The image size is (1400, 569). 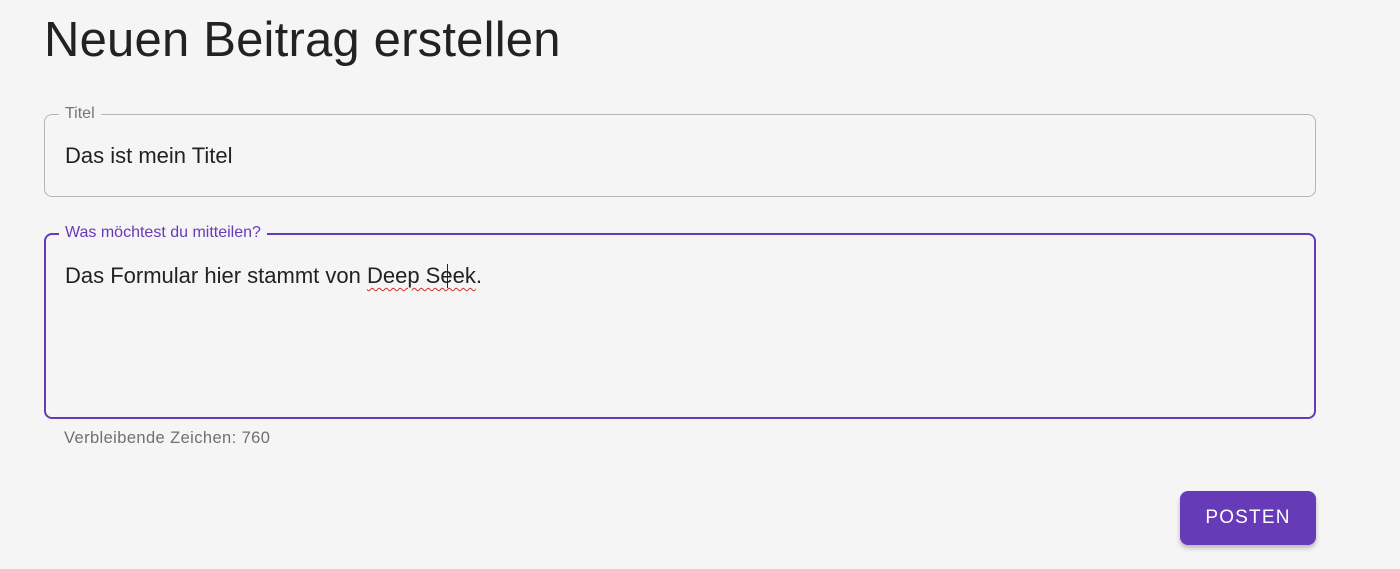 What do you see at coordinates (216, 275) in the screenshot?
I see `message-text-start: Das Formular hier stammt von` at bounding box center [216, 275].